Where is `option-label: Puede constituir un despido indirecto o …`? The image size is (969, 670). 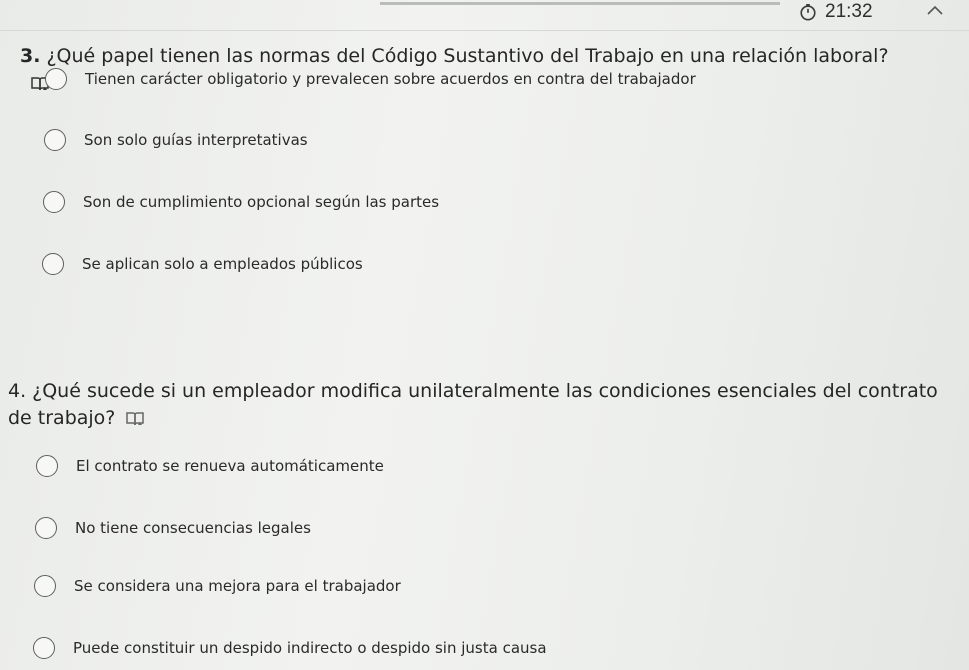 option-label: Puede constituir un despido indirecto o … is located at coordinates (310, 648).